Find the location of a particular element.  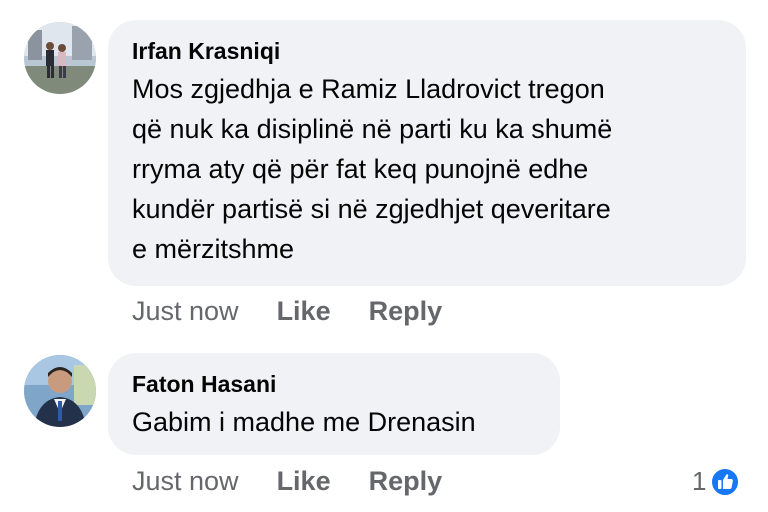

comment-author: Faton Hasani is located at coordinates (334, 384).